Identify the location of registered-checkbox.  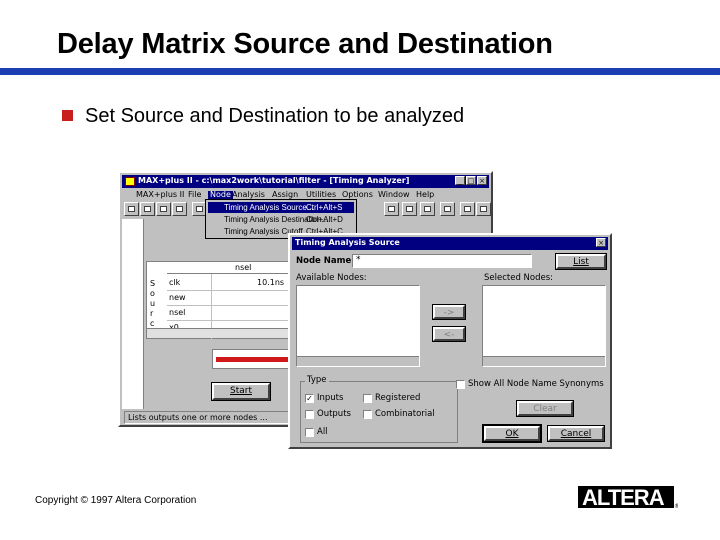
(367, 398).